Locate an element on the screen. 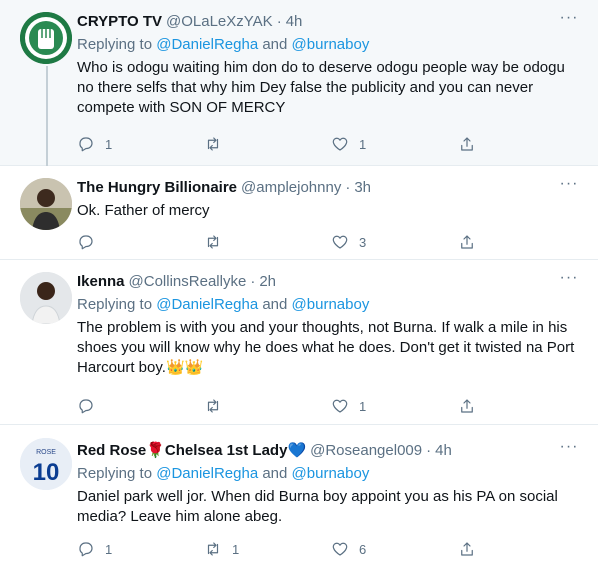 This screenshot has height=567, width=598. fist-logo-icon is located at coordinates (46, 38).